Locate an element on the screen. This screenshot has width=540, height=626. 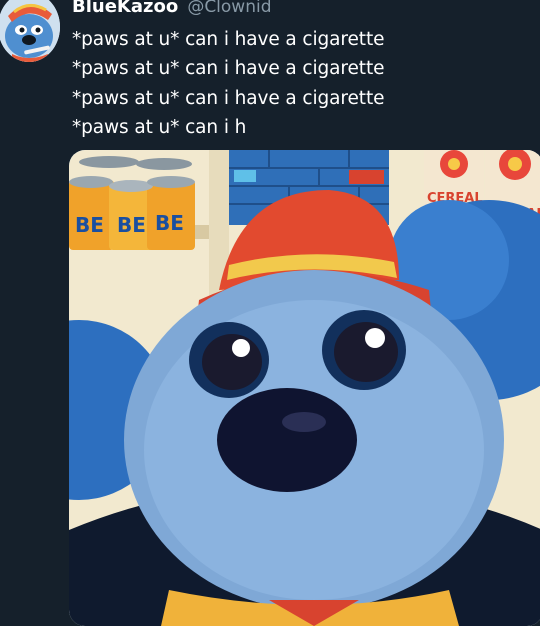
clown-dog-avatar-icon is located at coordinates (30, 31).